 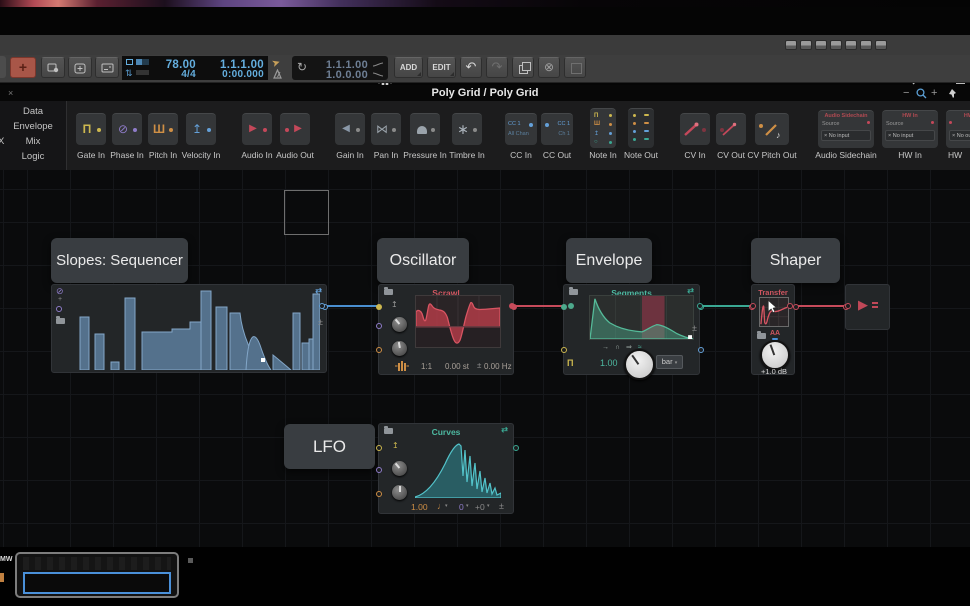 I want to click on zoom-in-button: +, so click(x=934, y=93).